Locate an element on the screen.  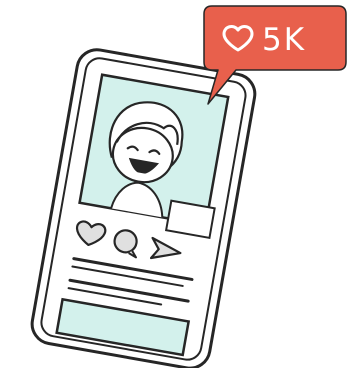
overlay-card is located at coordinates (190, 219).